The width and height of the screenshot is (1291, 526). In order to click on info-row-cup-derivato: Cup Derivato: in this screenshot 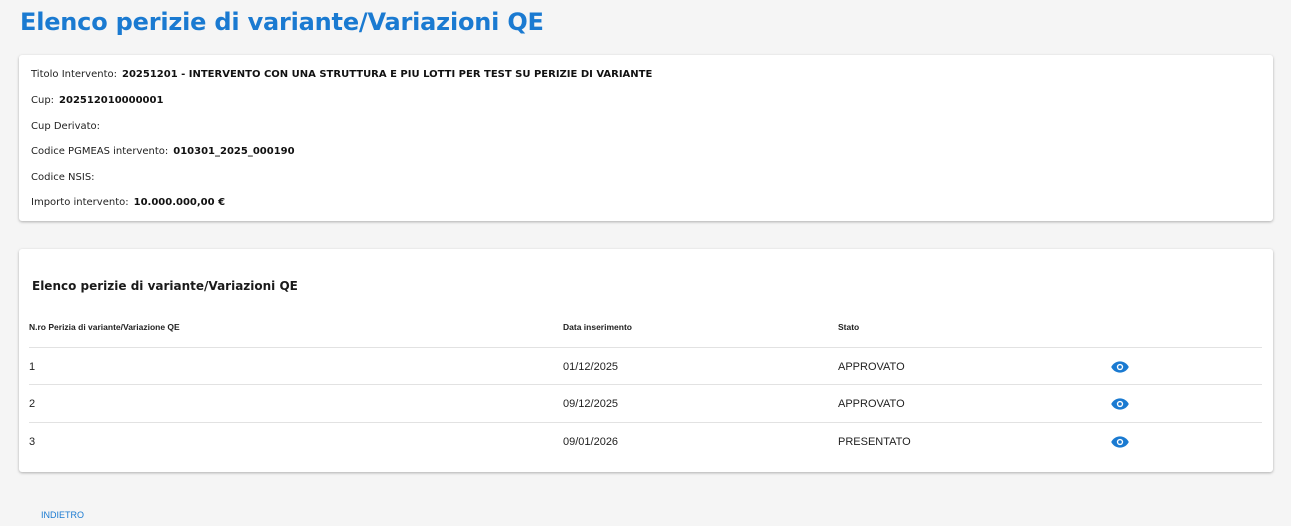, I will do `click(68, 127)`.